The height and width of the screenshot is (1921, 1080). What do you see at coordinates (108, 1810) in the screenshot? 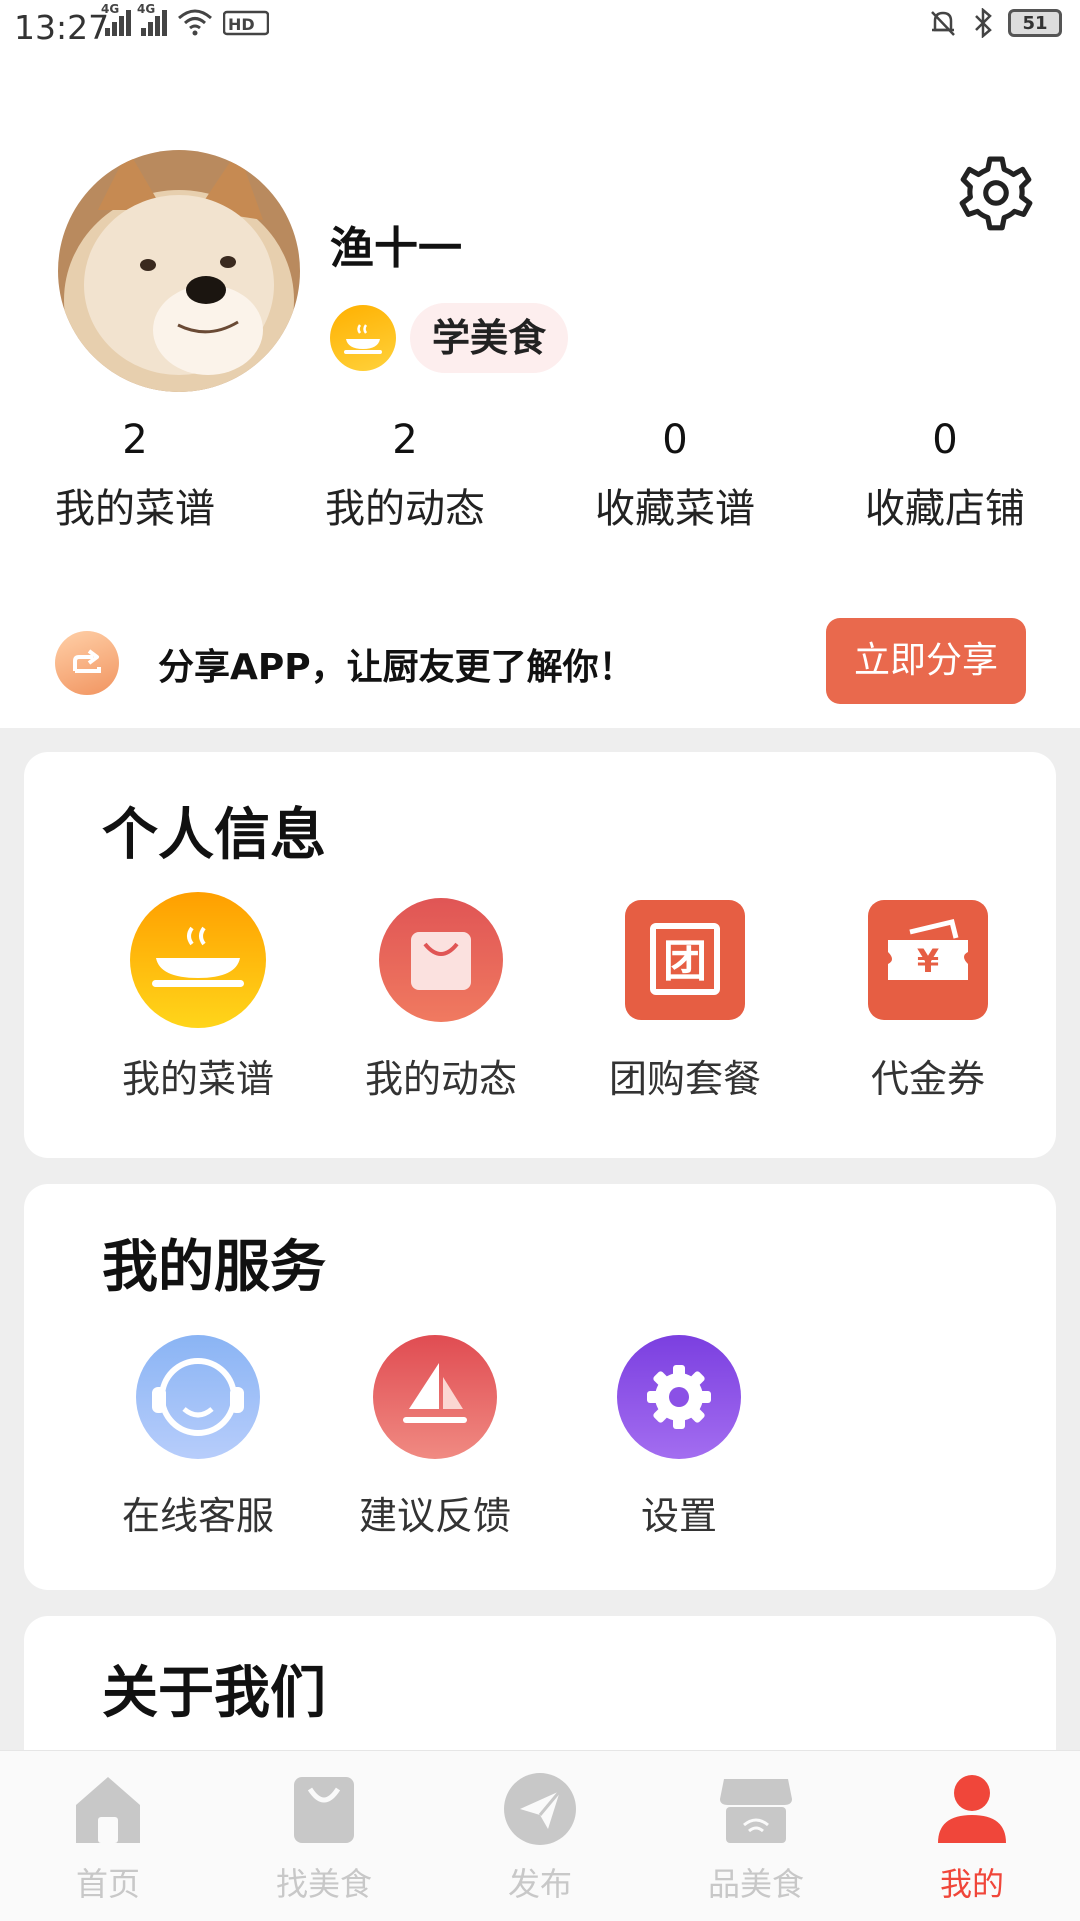
I see `home-icon` at bounding box center [108, 1810].